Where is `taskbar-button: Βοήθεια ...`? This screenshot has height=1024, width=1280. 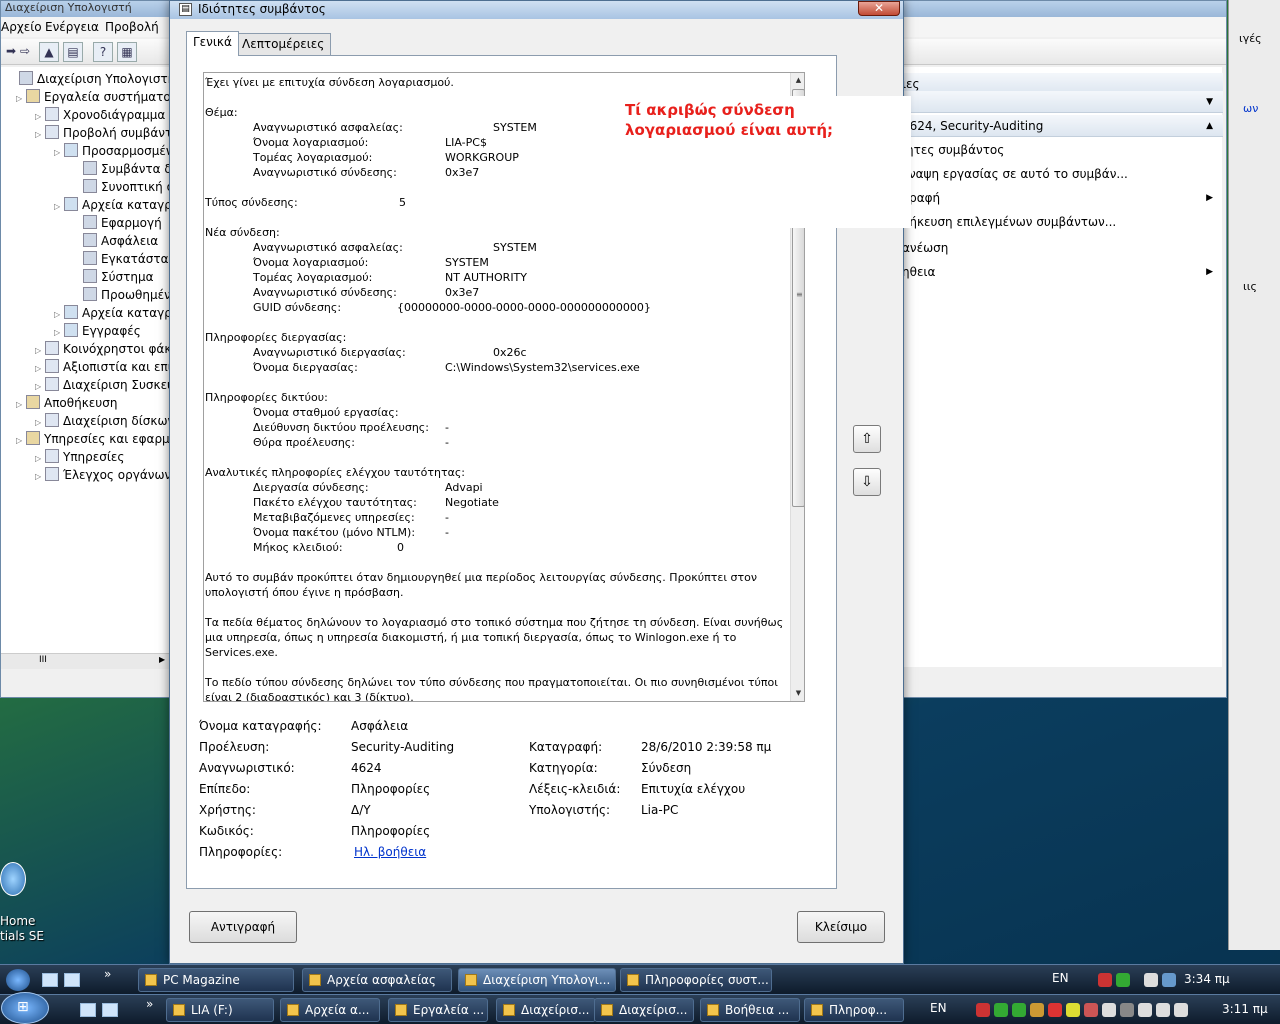
taskbar-button: Βοήθεια ... is located at coordinates (750, 1010).